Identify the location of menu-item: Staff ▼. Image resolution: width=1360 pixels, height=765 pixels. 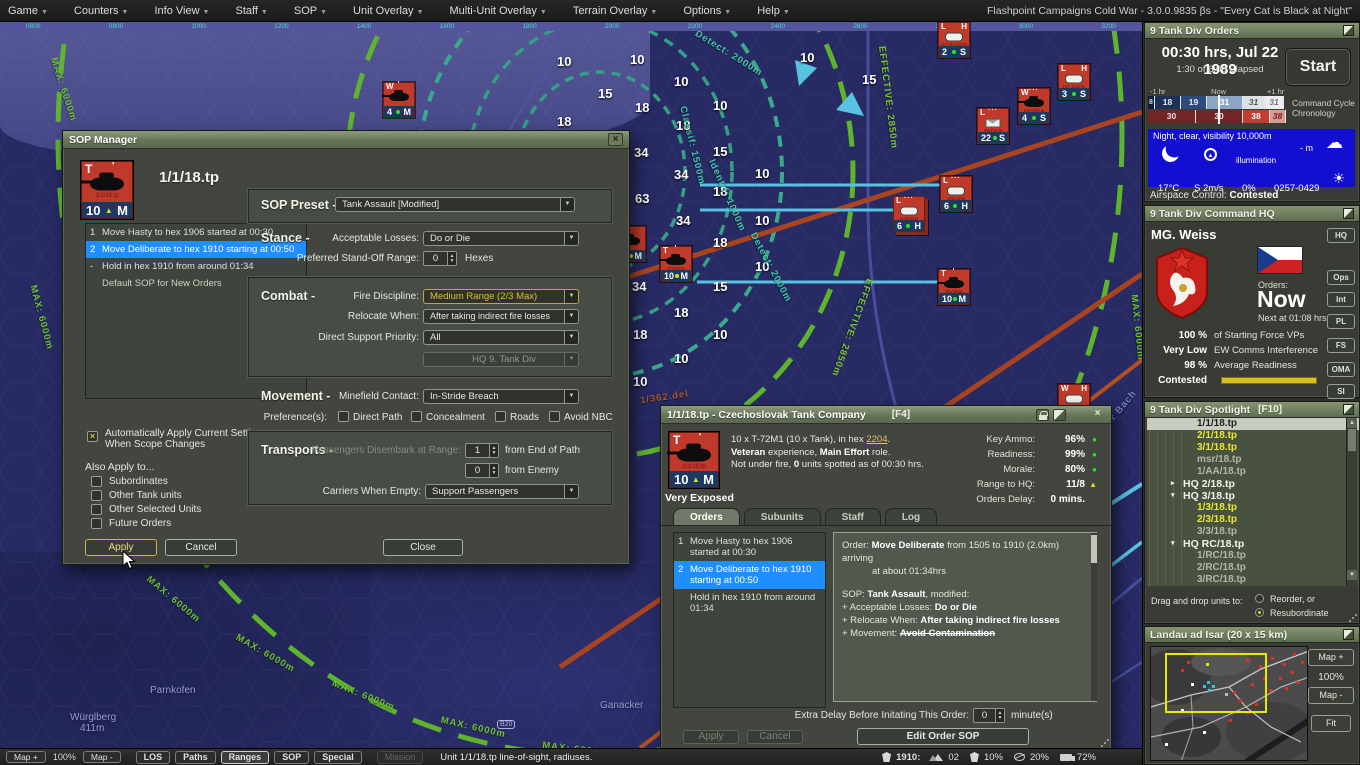
(251, 11).